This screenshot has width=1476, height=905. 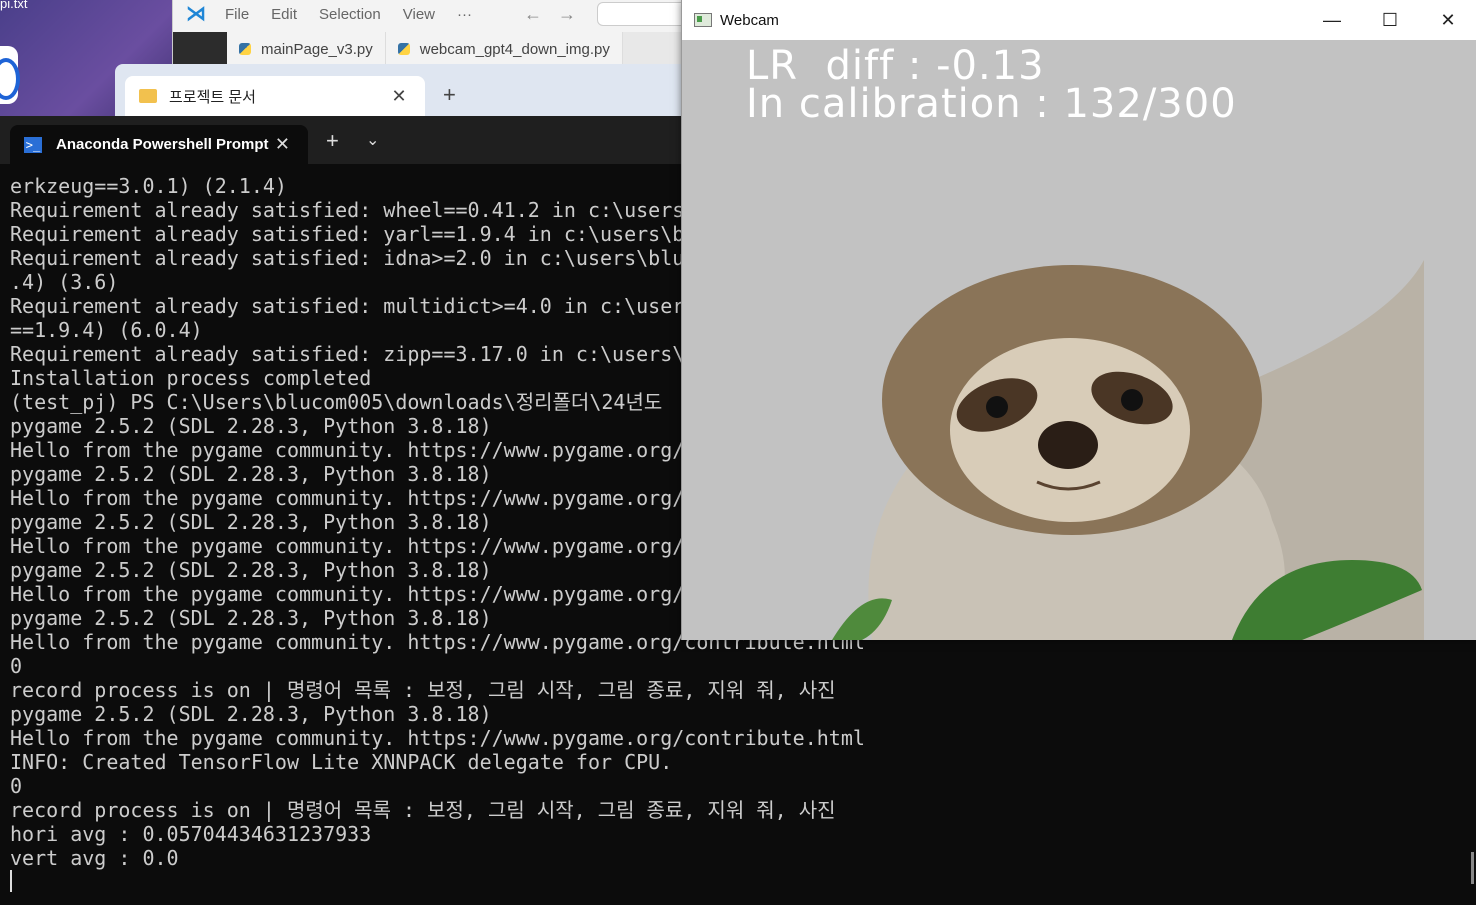 What do you see at coordinates (200, 49) in the screenshot?
I see `vscode-explorer-icon` at bounding box center [200, 49].